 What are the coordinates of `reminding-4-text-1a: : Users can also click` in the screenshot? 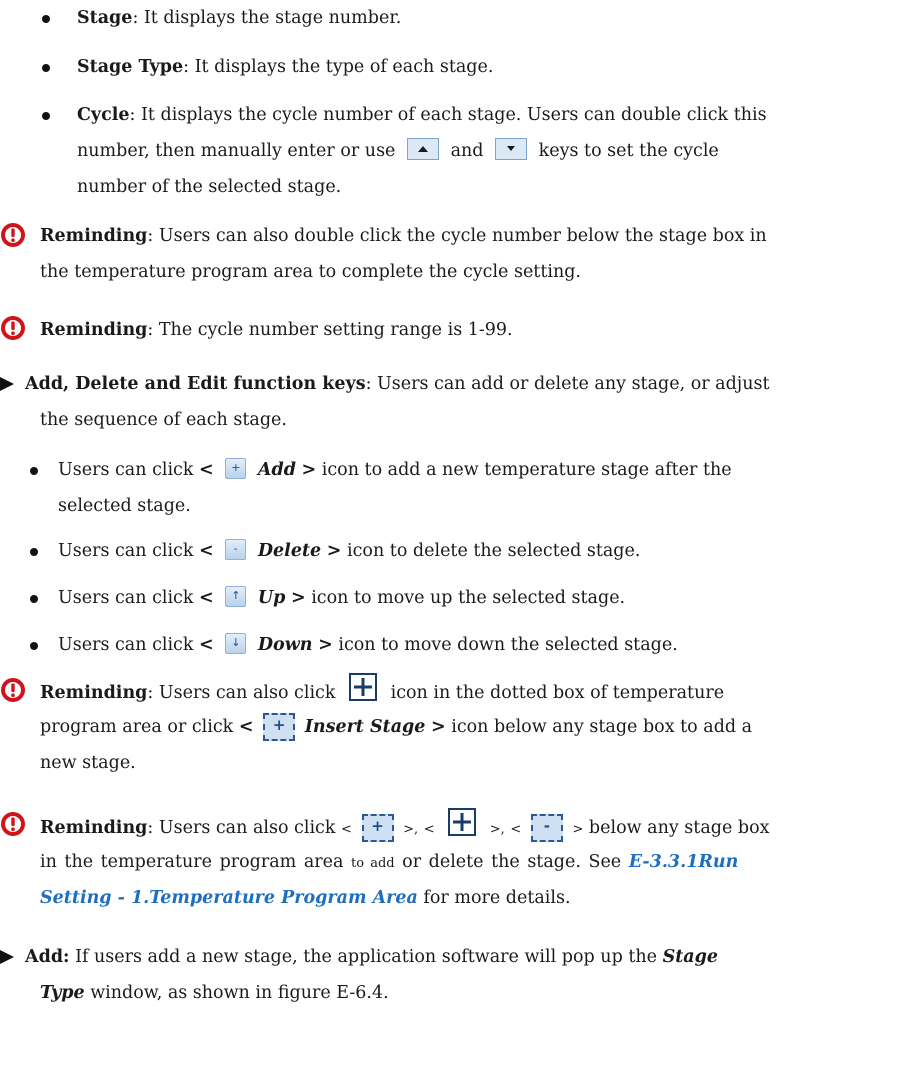 It's located at (241, 828).